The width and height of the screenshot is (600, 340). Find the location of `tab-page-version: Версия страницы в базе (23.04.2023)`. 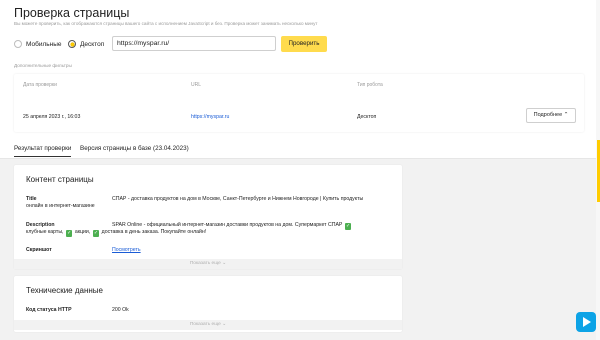

tab-page-version: Версия страницы в базе (23.04.2023) is located at coordinates (134, 148).